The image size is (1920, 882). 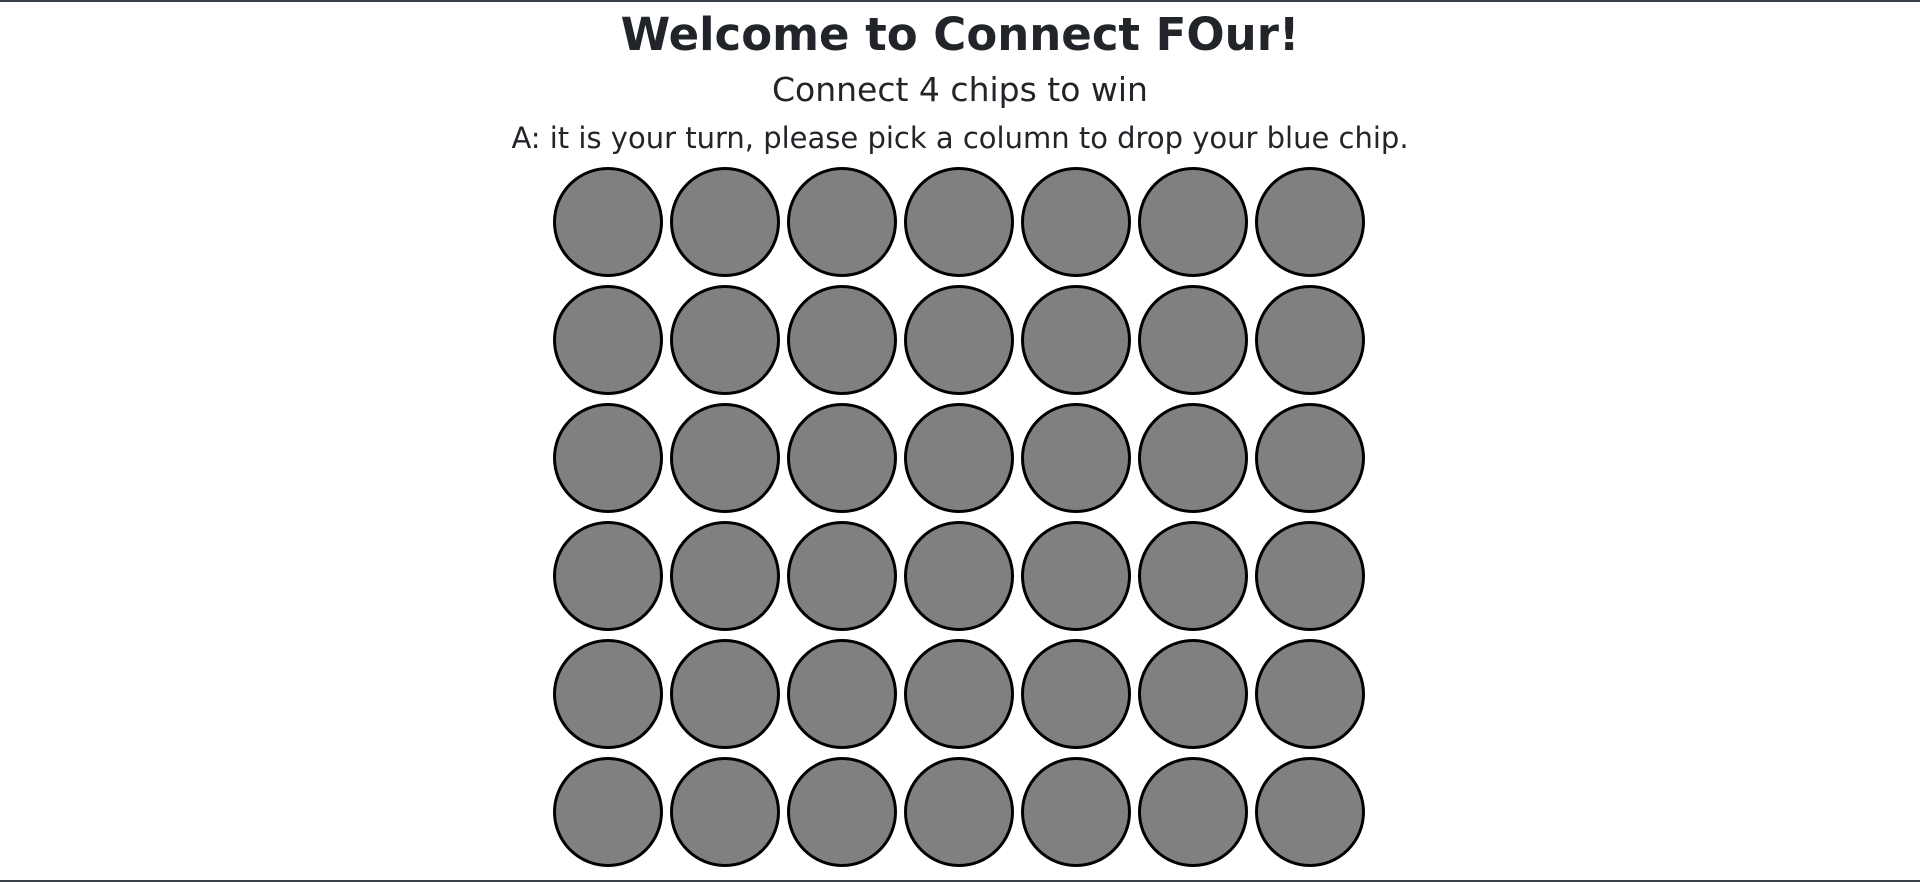 I want to click on board-cell-r1-c5, so click(x=1076, y=222).